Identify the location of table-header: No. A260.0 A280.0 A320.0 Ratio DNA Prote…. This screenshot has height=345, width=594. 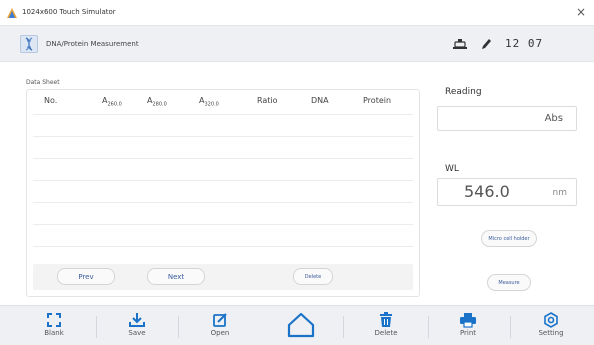
(223, 101).